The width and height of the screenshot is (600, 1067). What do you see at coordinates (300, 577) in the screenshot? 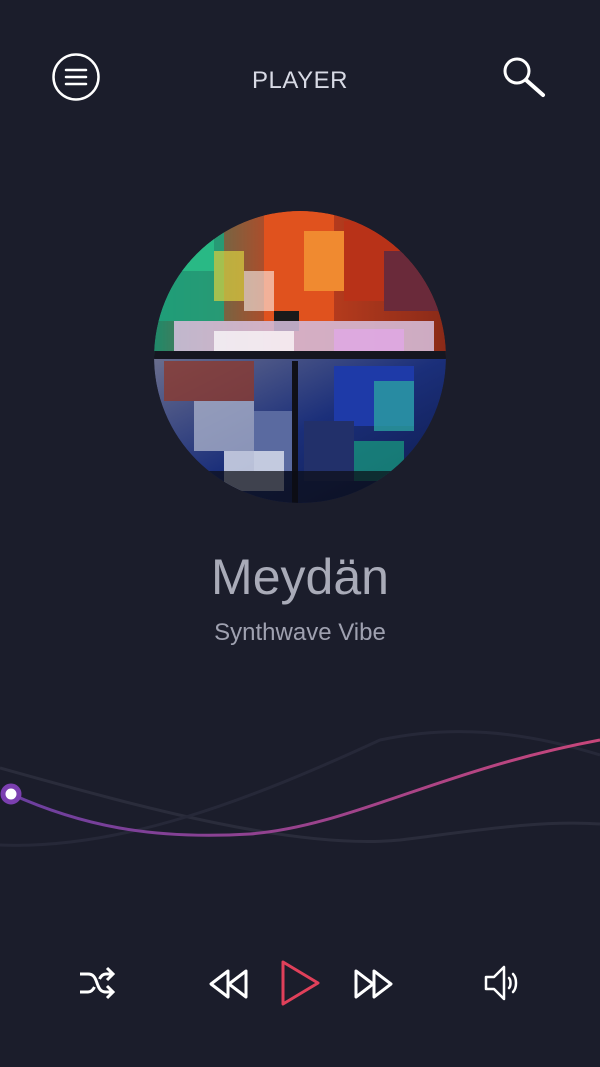
I see `track-title: Meydän` at bounding box center [300, 577].